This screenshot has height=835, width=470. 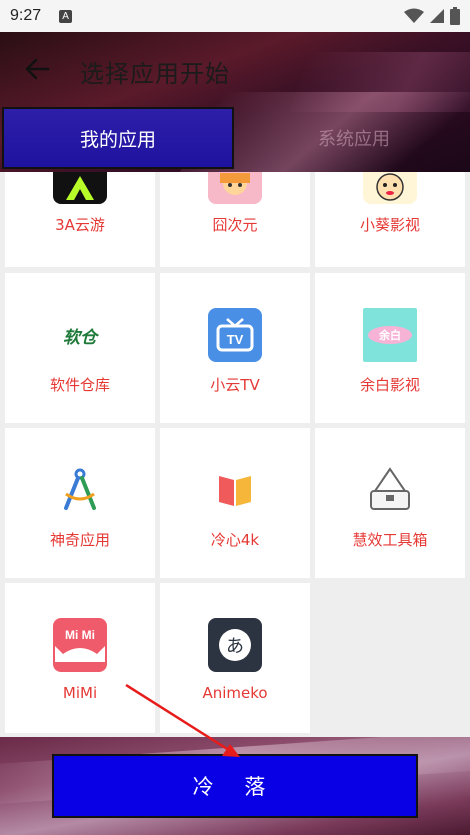 I want to click on animeko-icon: あ, so click(x=235, y=645).